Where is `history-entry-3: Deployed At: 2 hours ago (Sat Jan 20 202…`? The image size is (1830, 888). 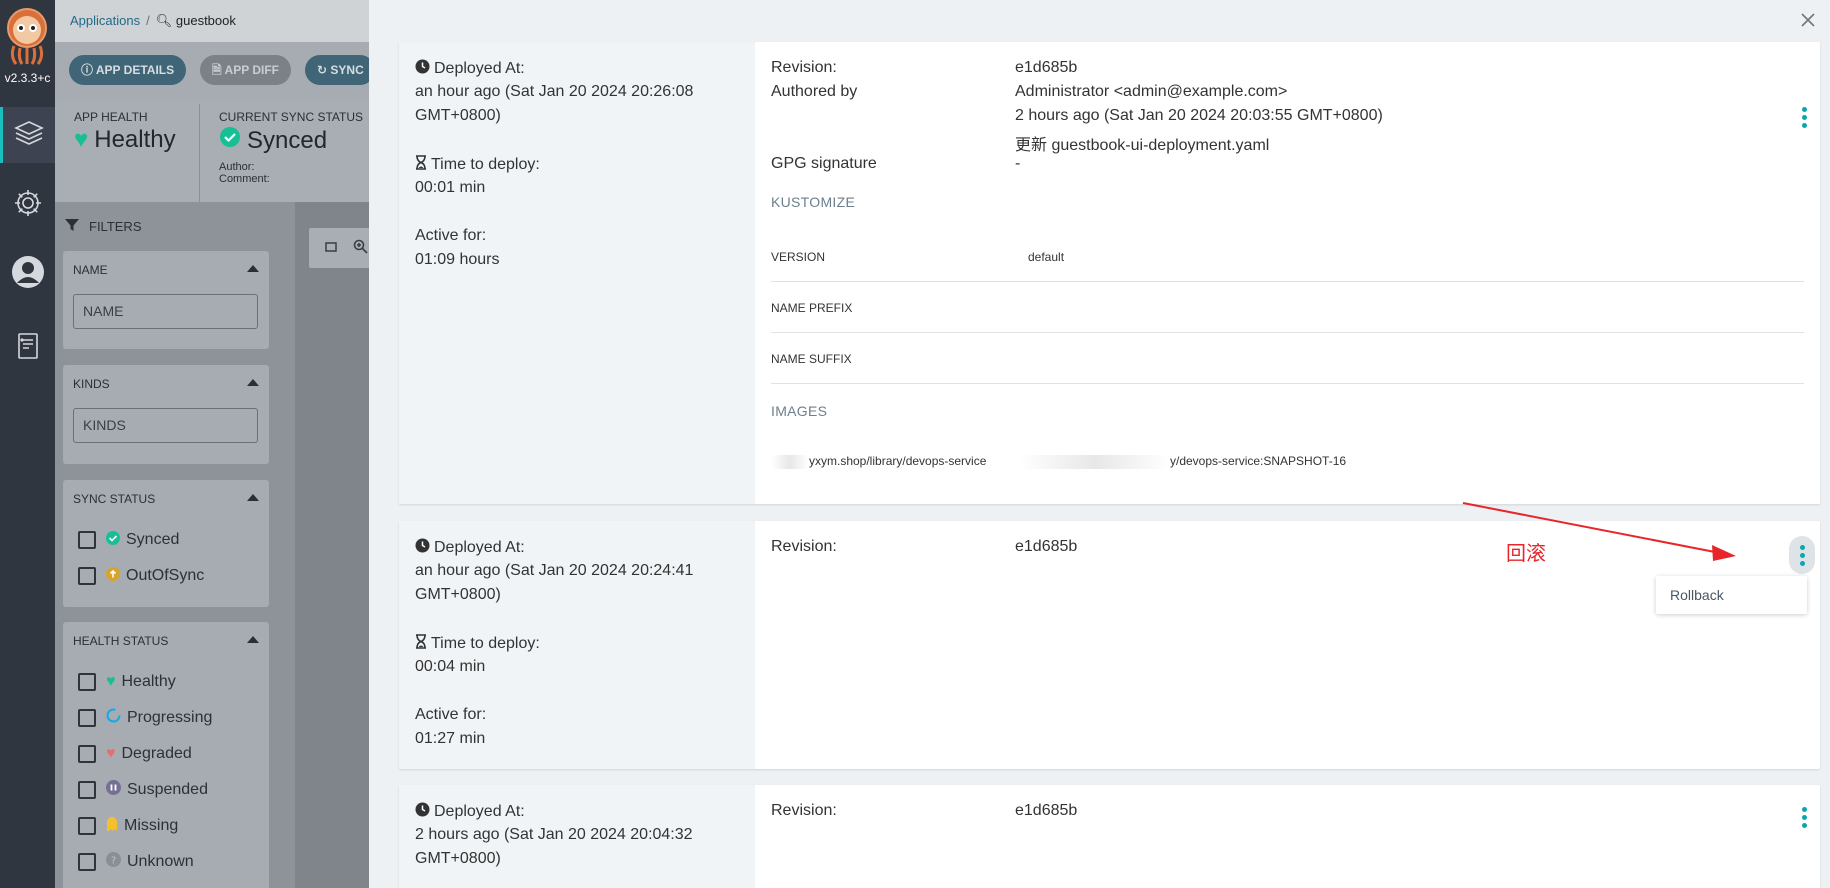
history-entry-3: Deployed At: 2 hours ago (Sat Jan 20 202… is located at coordinates (1109, 836).